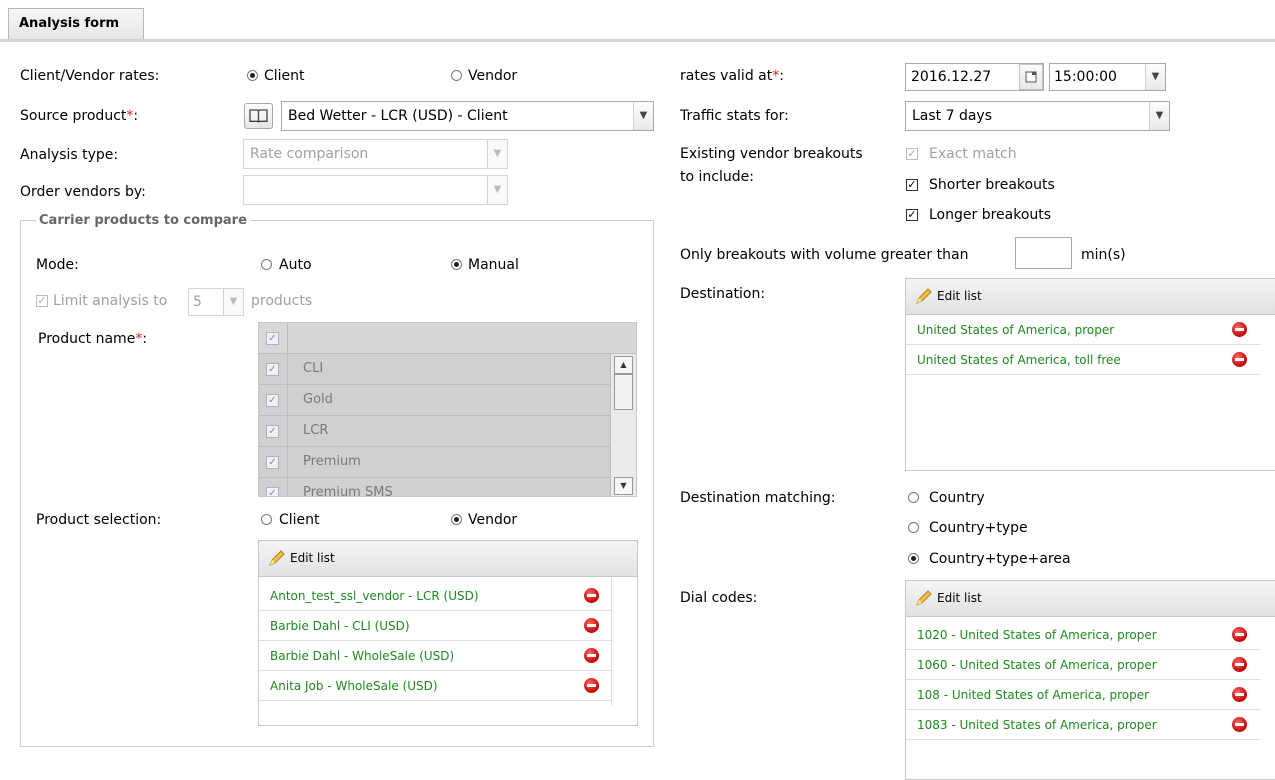 This screenshot has height=780, width=1275. Describe the element at coordinates (435, 431) in the screenshot. I see `grid-row: ✓ LCR` at that location.